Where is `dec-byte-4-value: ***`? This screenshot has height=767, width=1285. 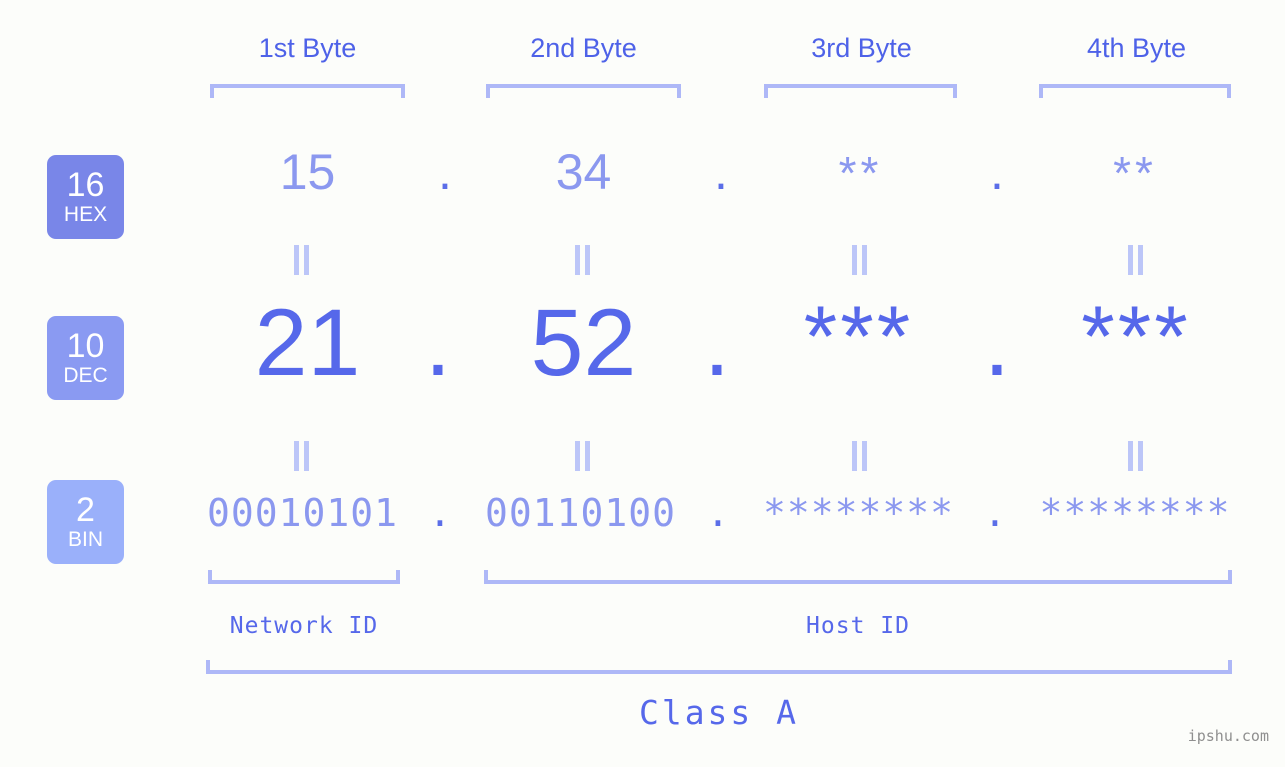 dec-byte-4-value: *** is located at coordinates (1136, 337).